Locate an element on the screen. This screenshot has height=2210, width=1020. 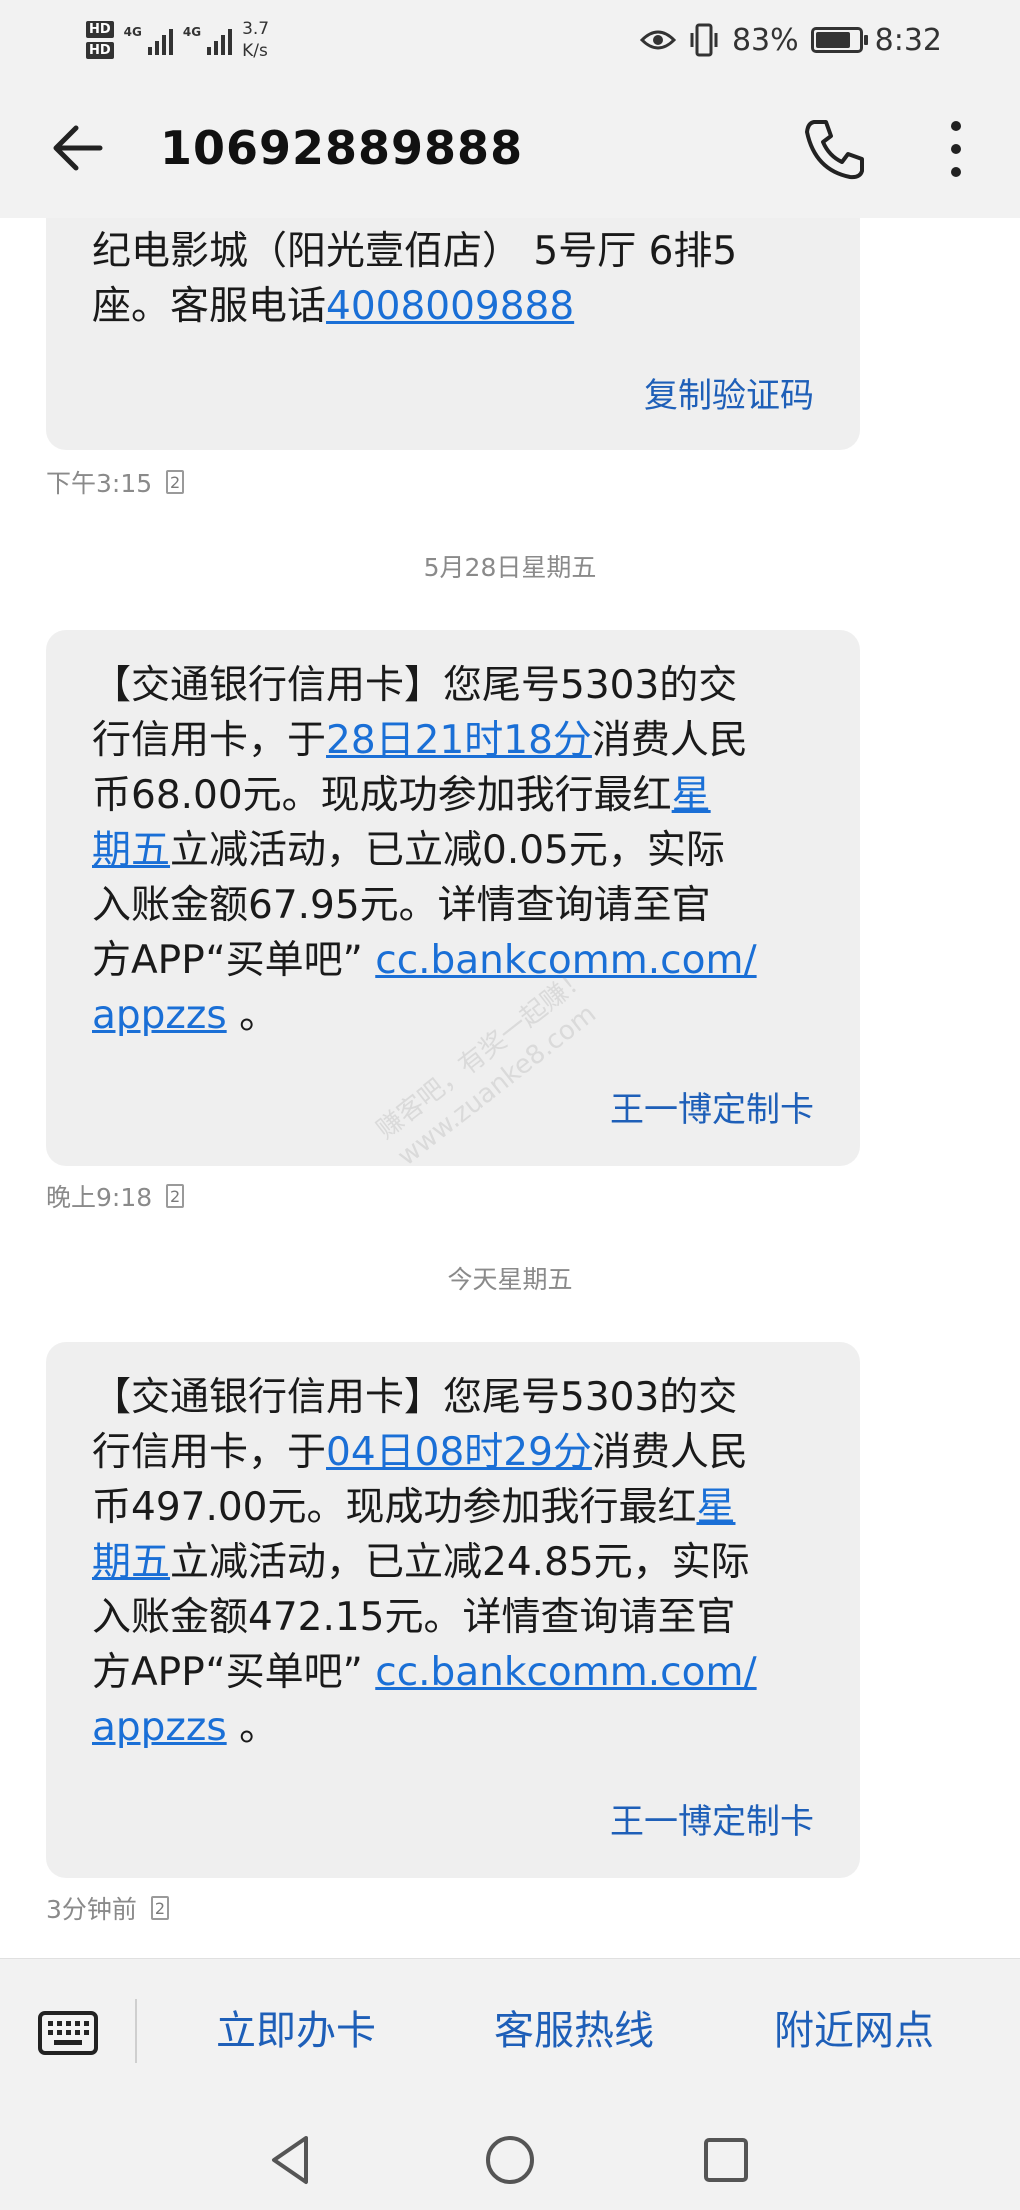
hd-badge-2: HD is located at coordinates (100, 50).